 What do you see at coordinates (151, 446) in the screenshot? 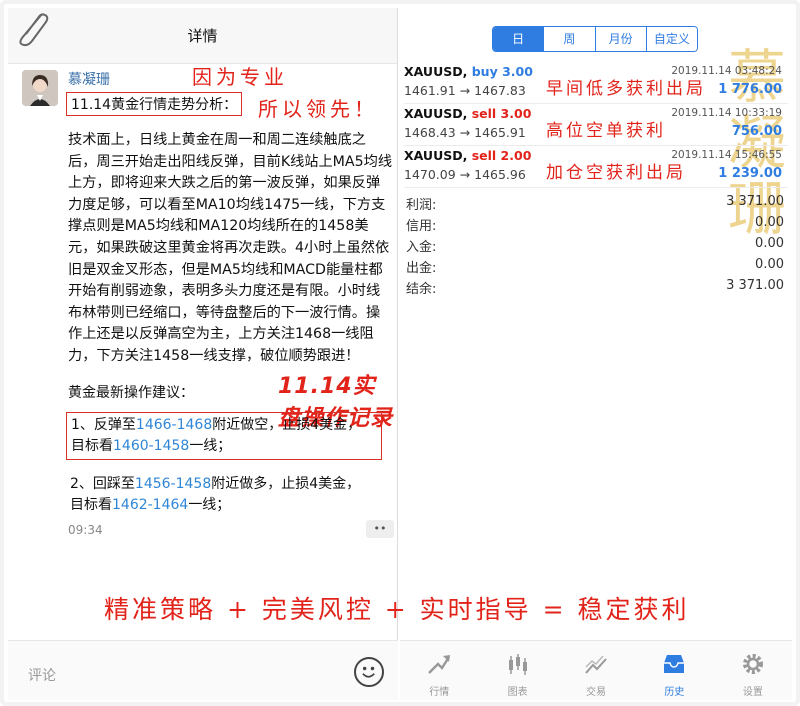
I see `price-range-link: 1460-1458` at bounding box center [151, 446].